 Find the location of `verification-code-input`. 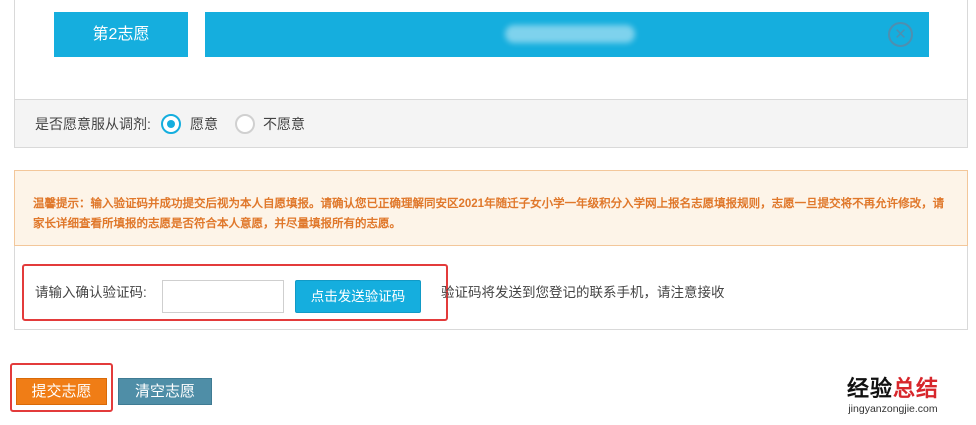

verification-code-input is located at coordinates (223, 296).